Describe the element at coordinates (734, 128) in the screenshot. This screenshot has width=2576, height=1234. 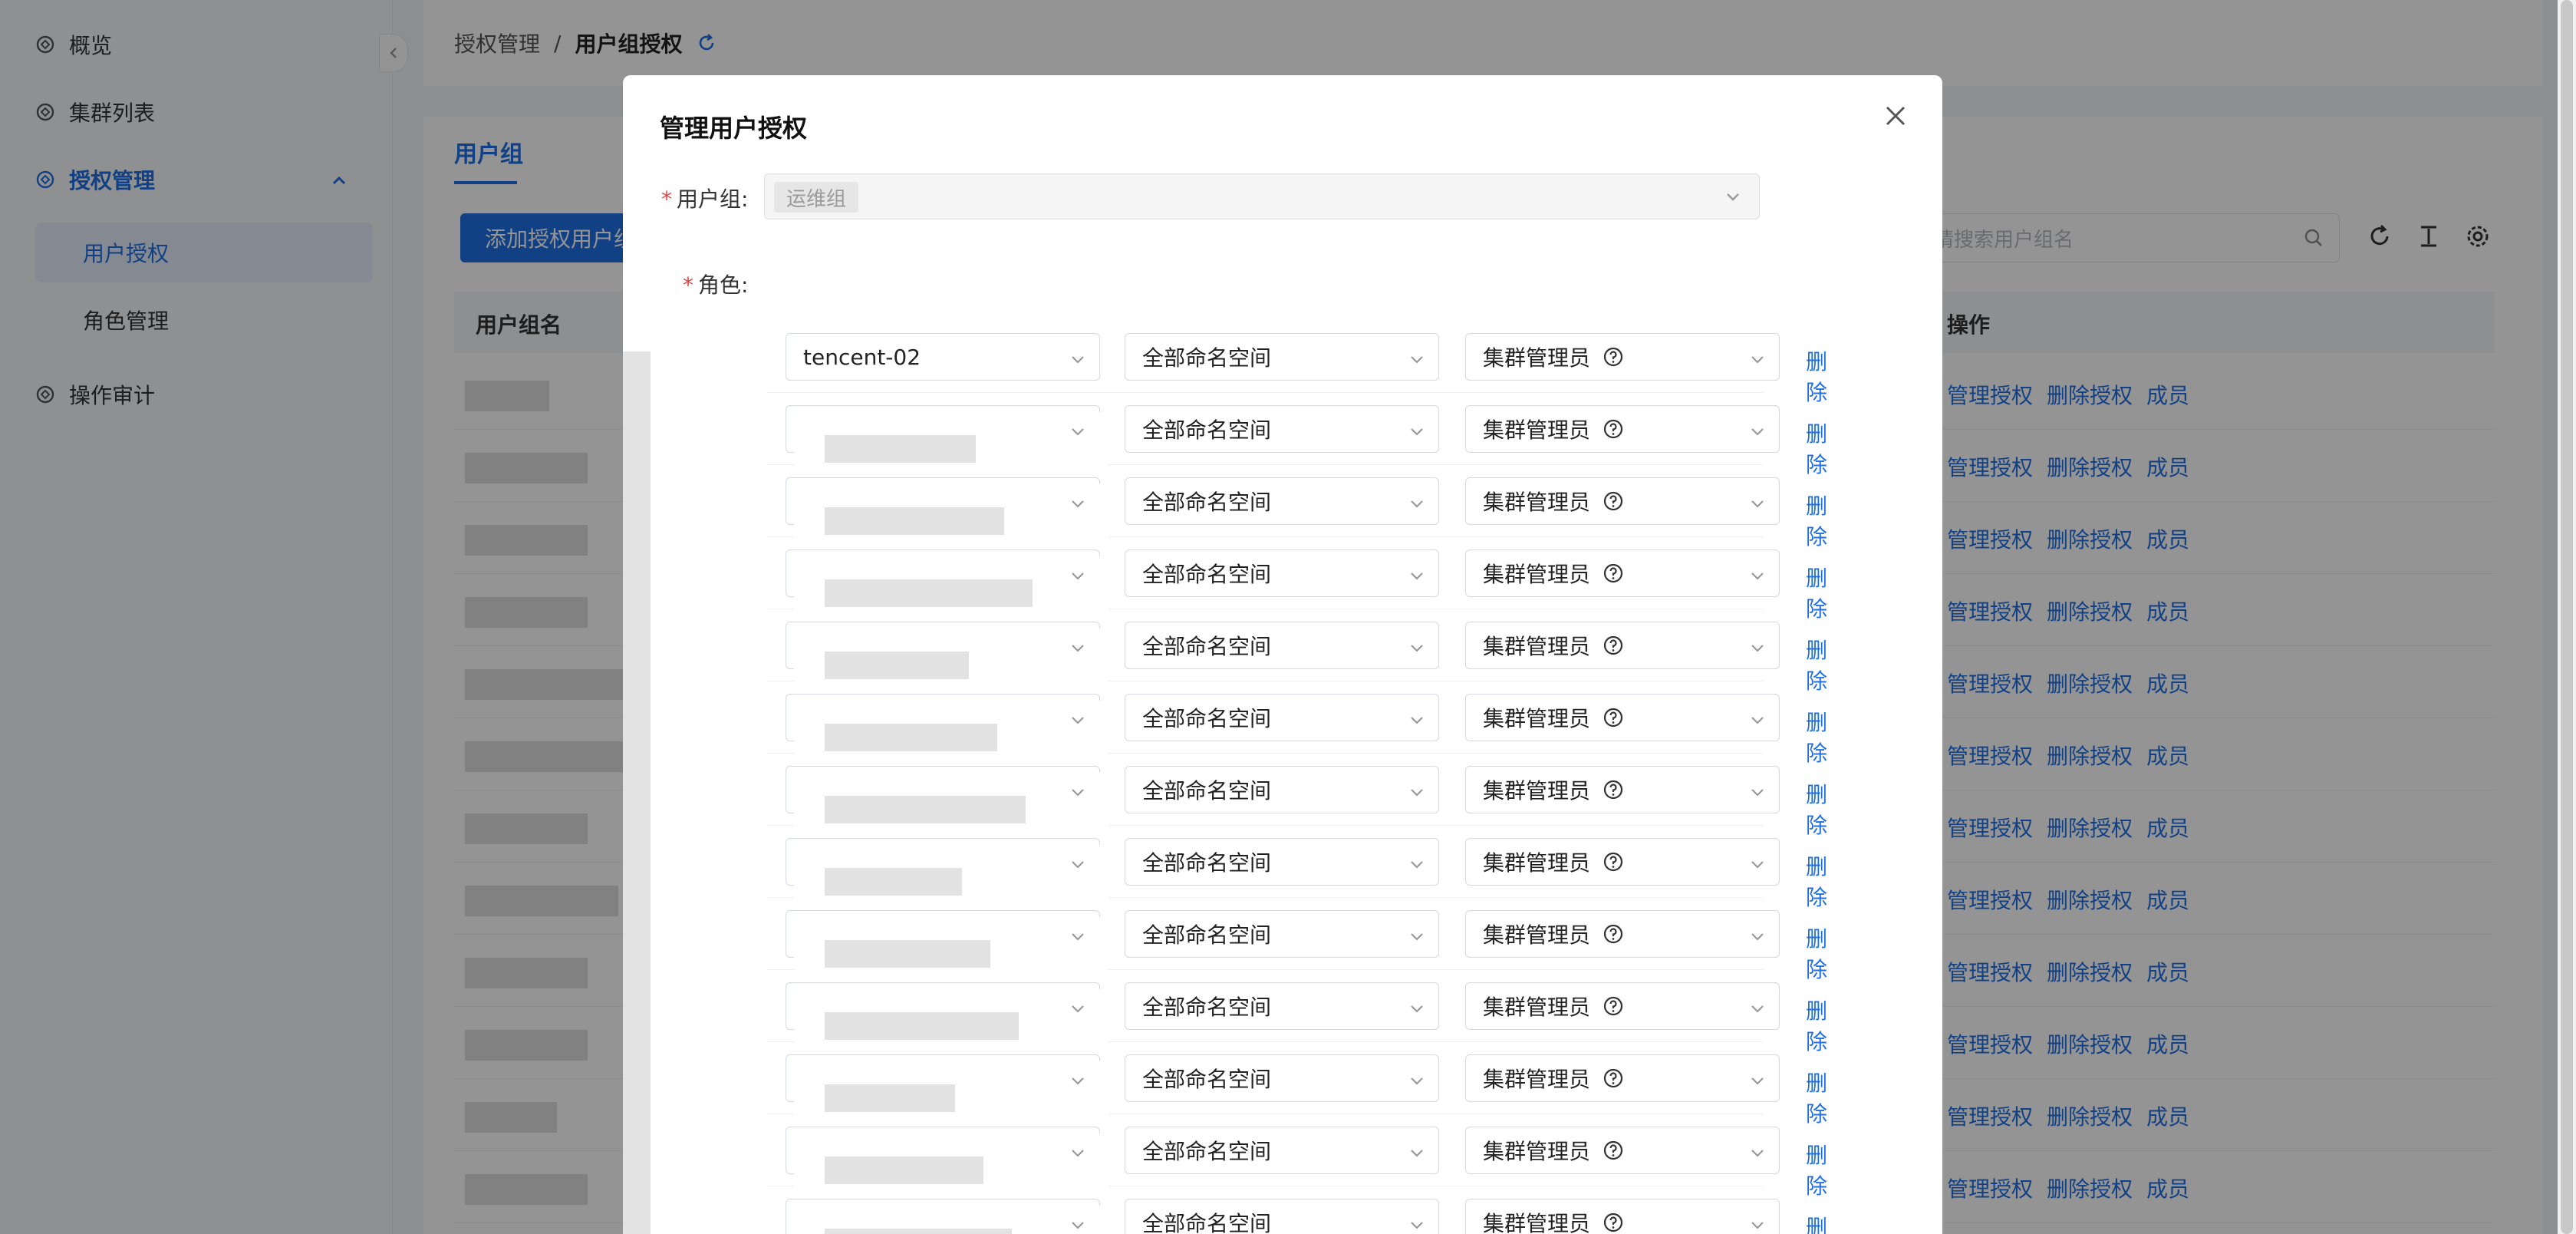
I see `modal-title: 管理用户授权` at that location.